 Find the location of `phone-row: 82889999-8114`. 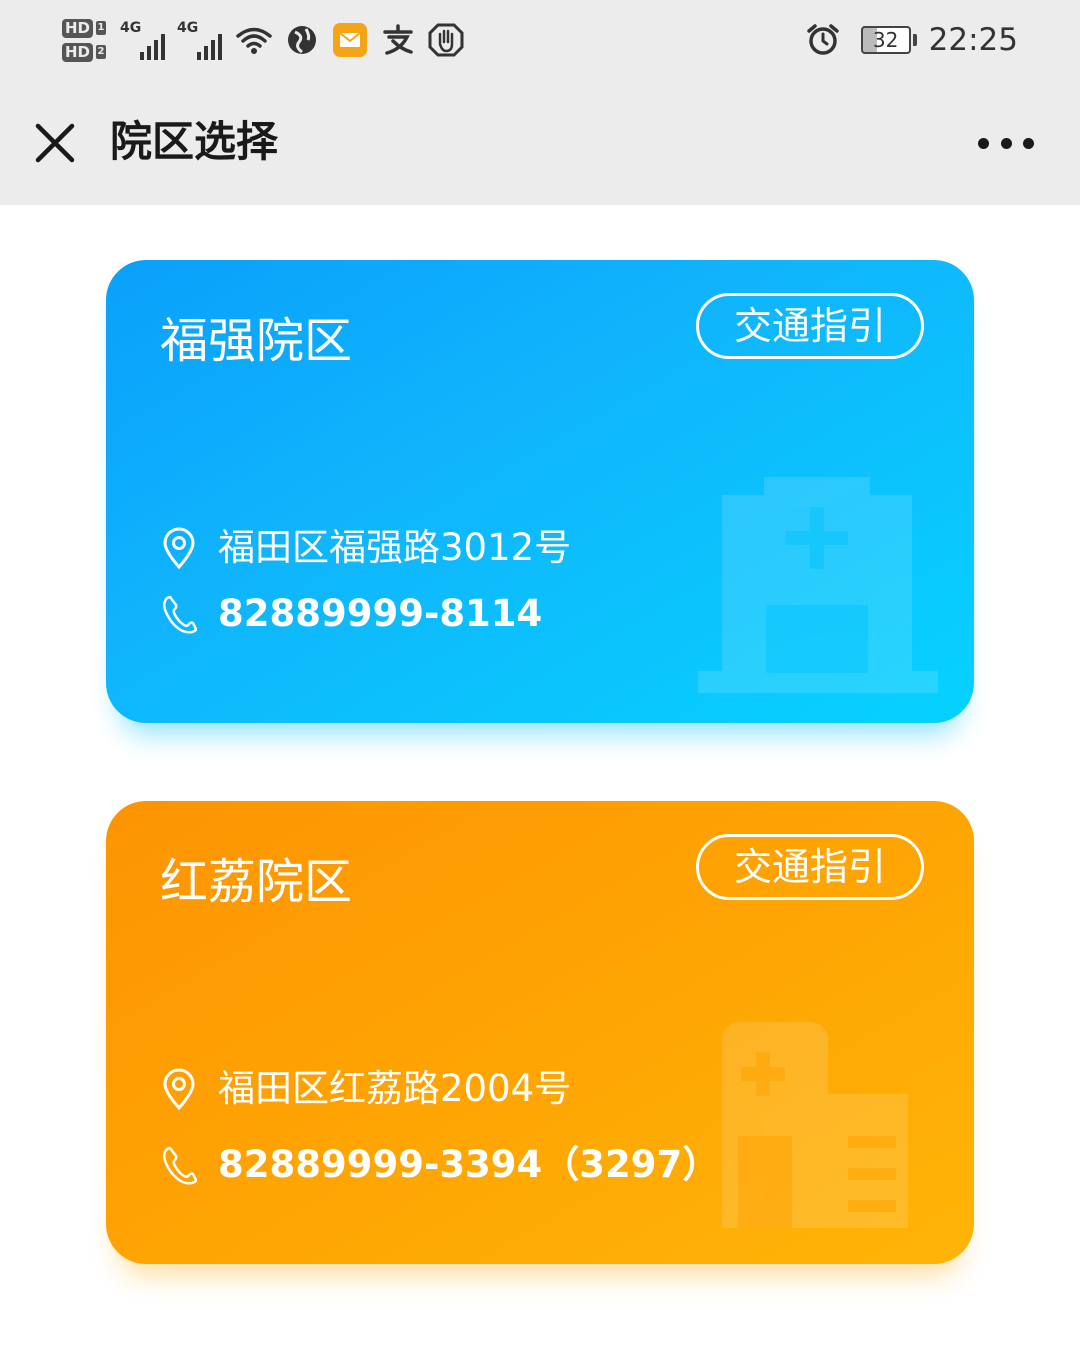

phone-row: 82889999-8114 is located at coordinates (351, 614).